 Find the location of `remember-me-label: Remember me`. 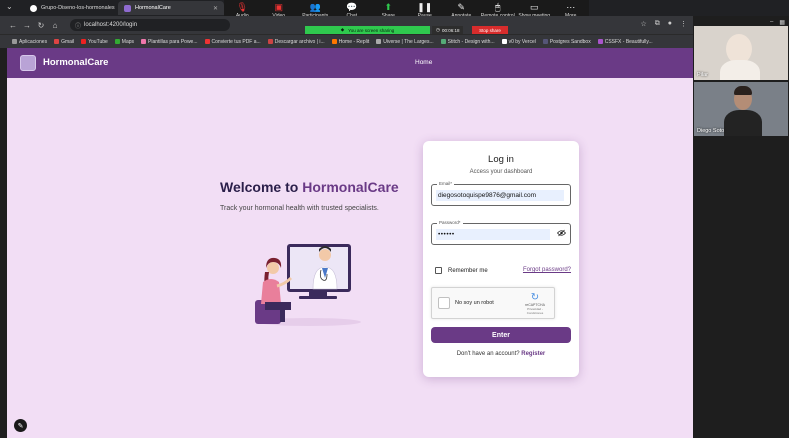

remember-me-label: Remember me is located at coordinates (468, 270).